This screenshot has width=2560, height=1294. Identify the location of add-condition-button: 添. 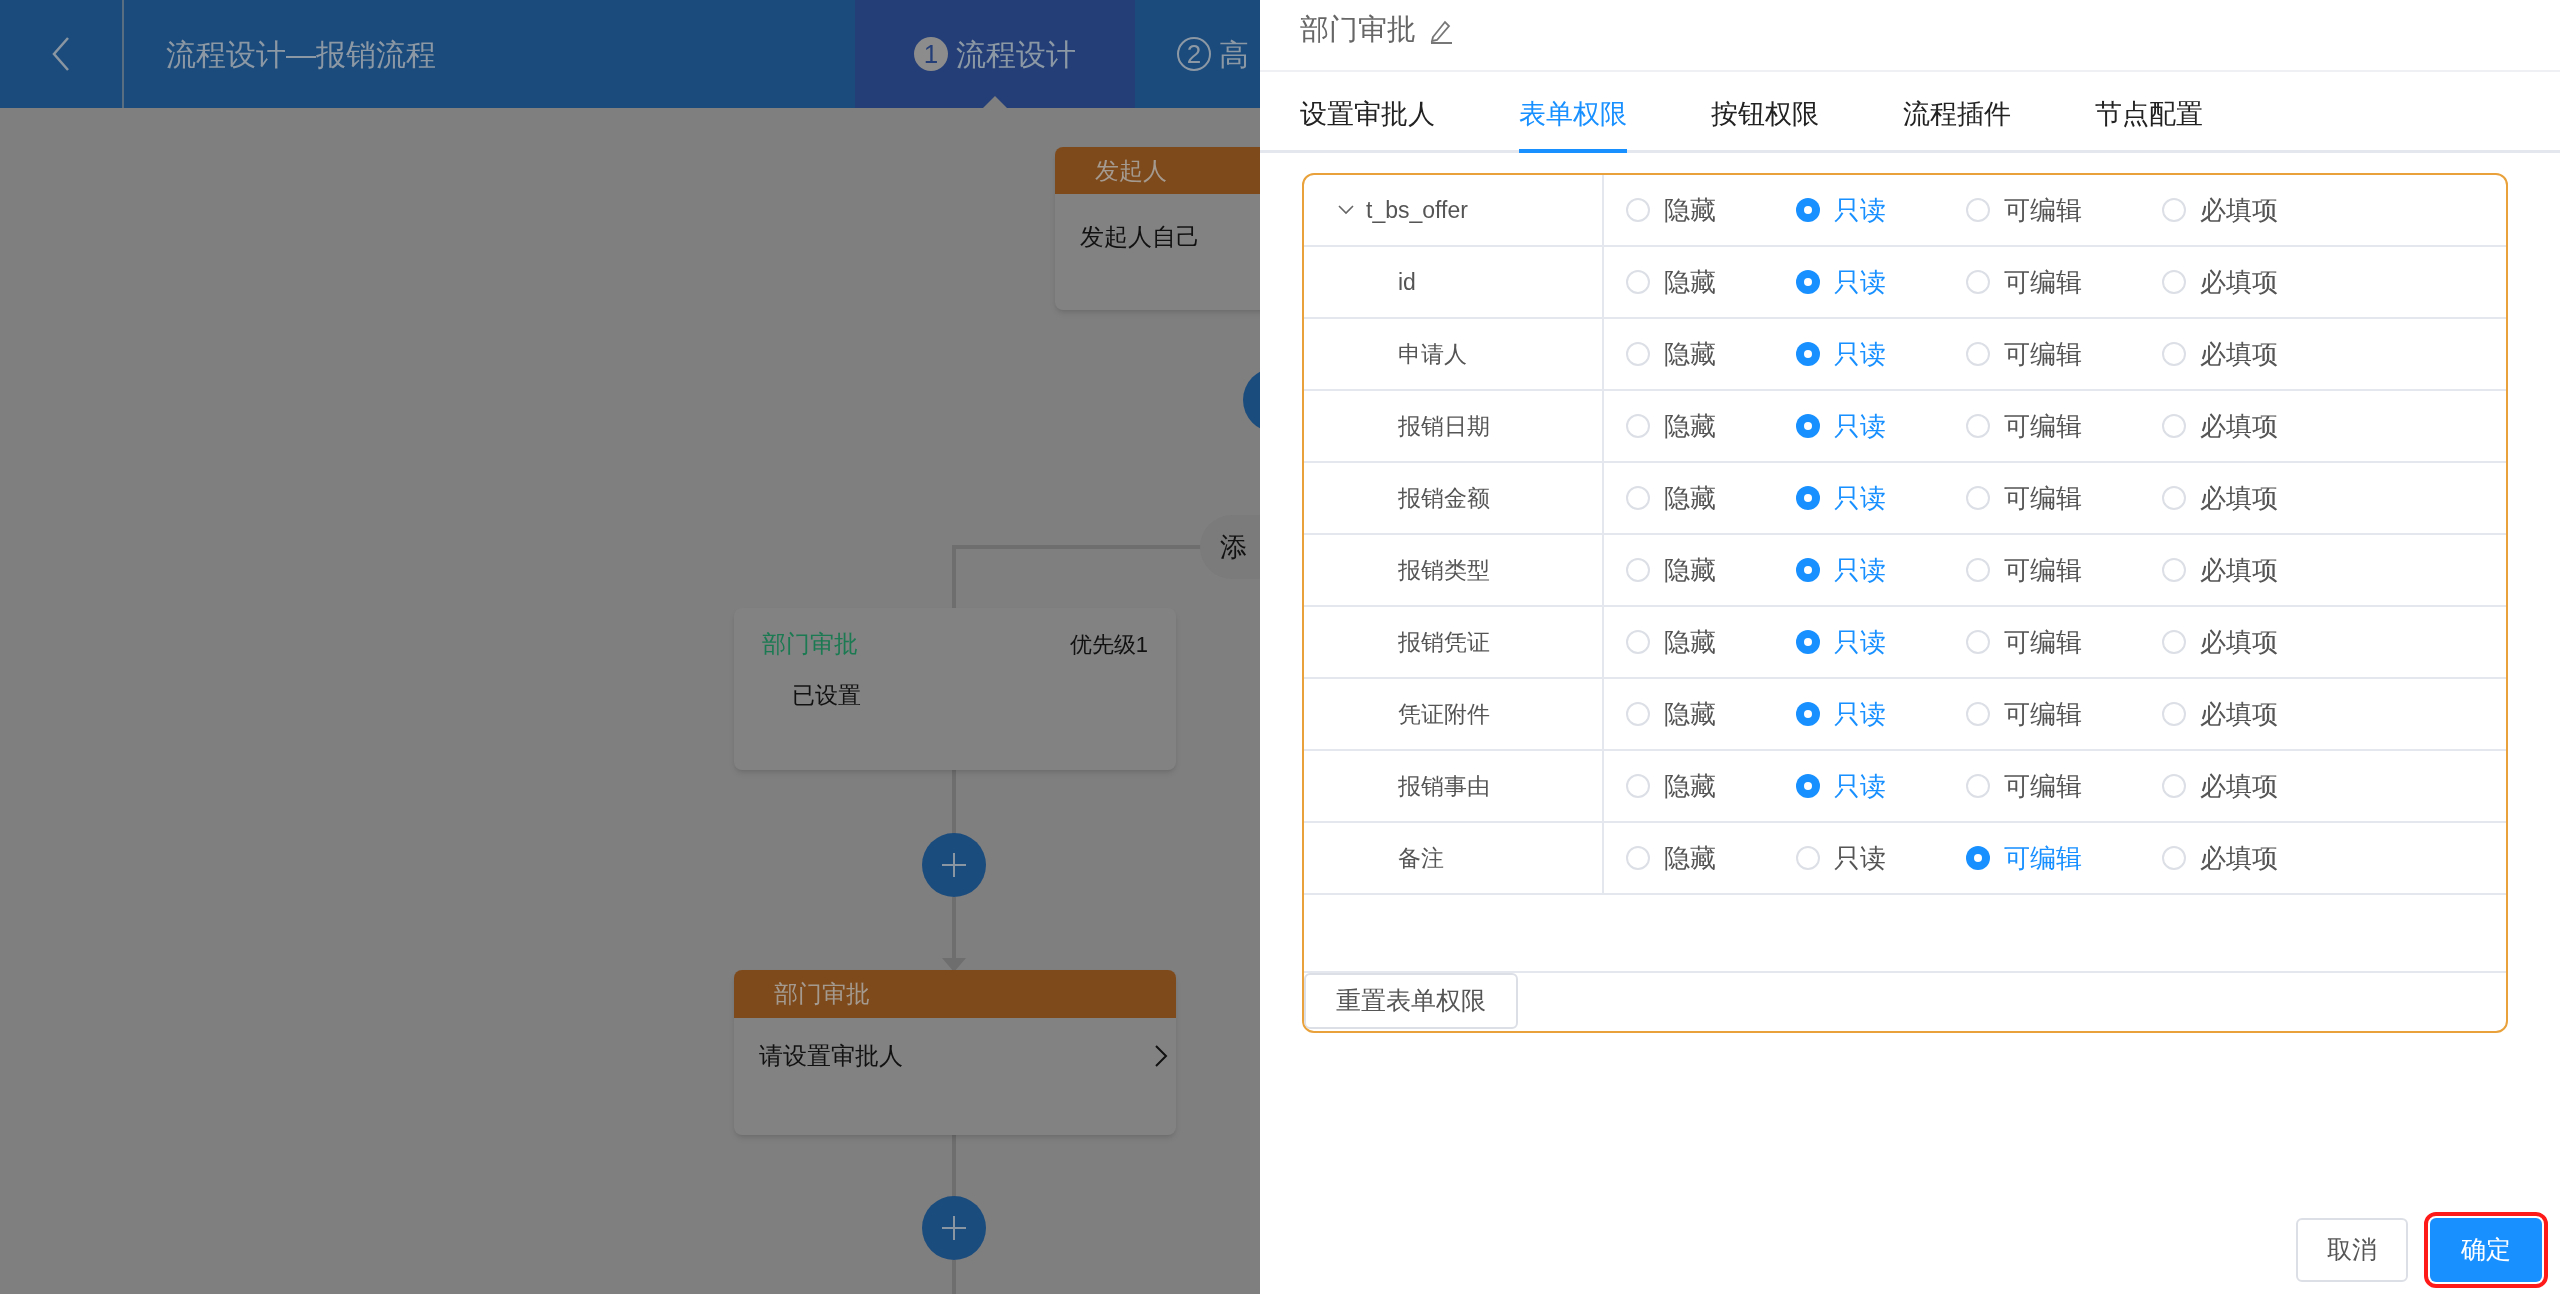
(1230, 547).